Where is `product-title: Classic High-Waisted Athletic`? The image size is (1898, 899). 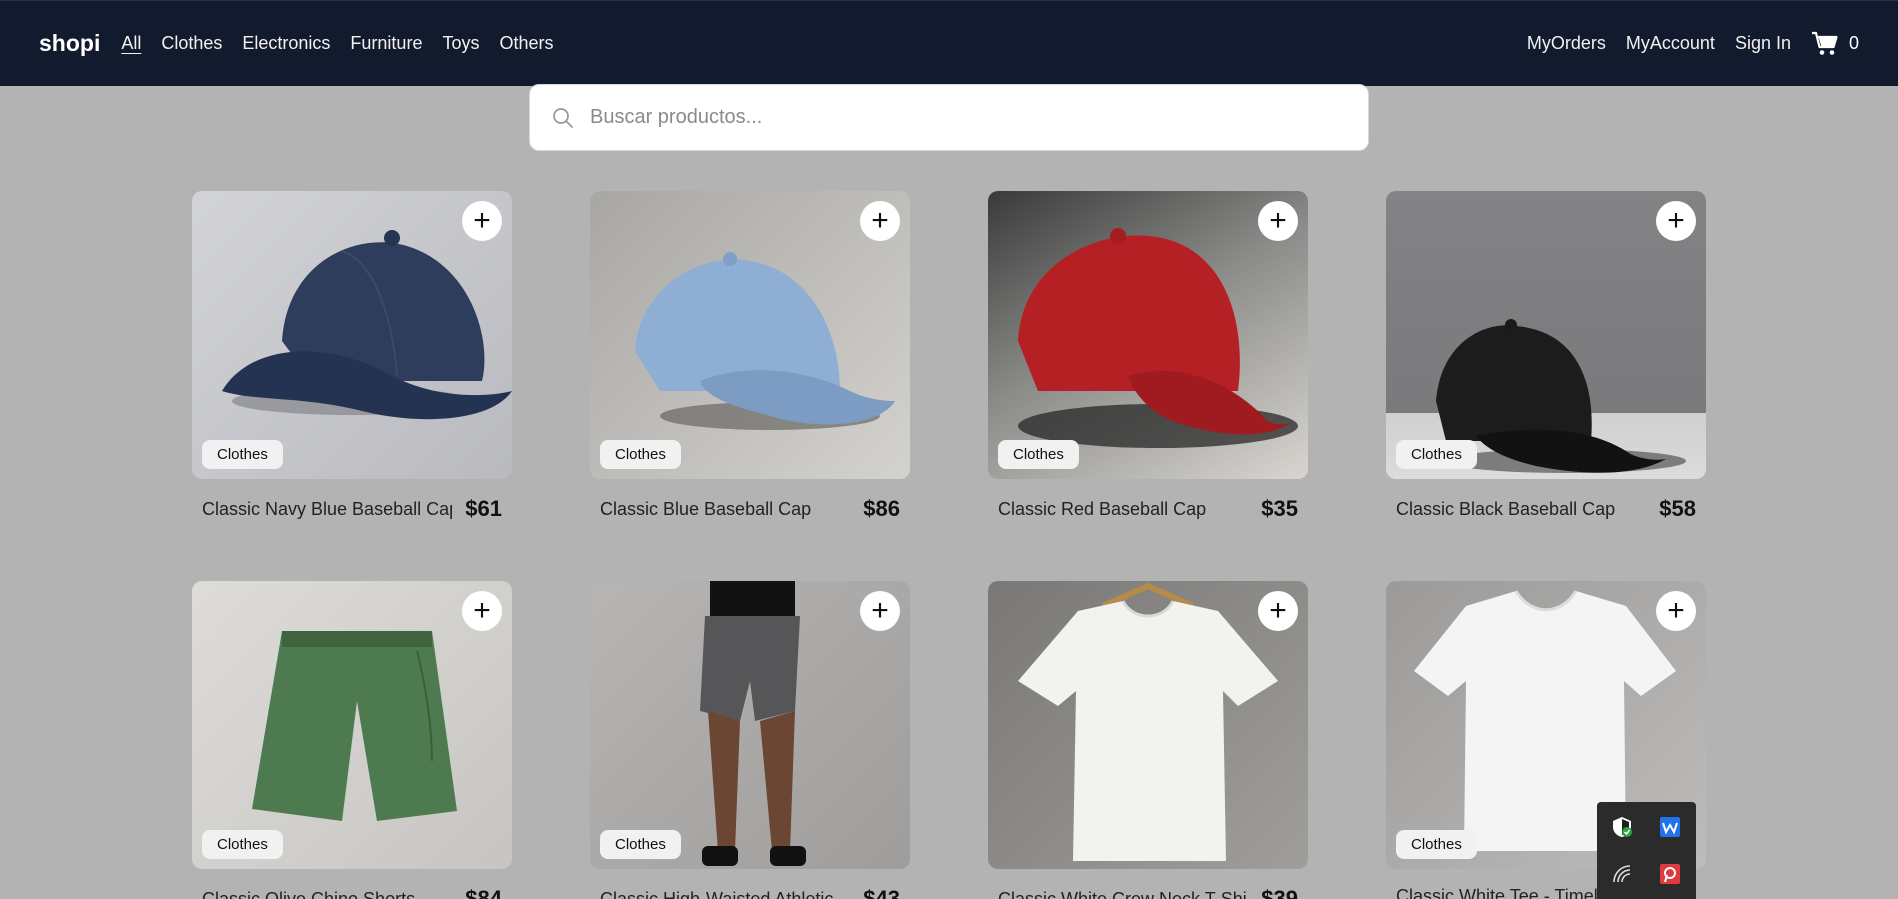
product-title: Classic High-Waisted Athletic is located at coordinates (717, 893).